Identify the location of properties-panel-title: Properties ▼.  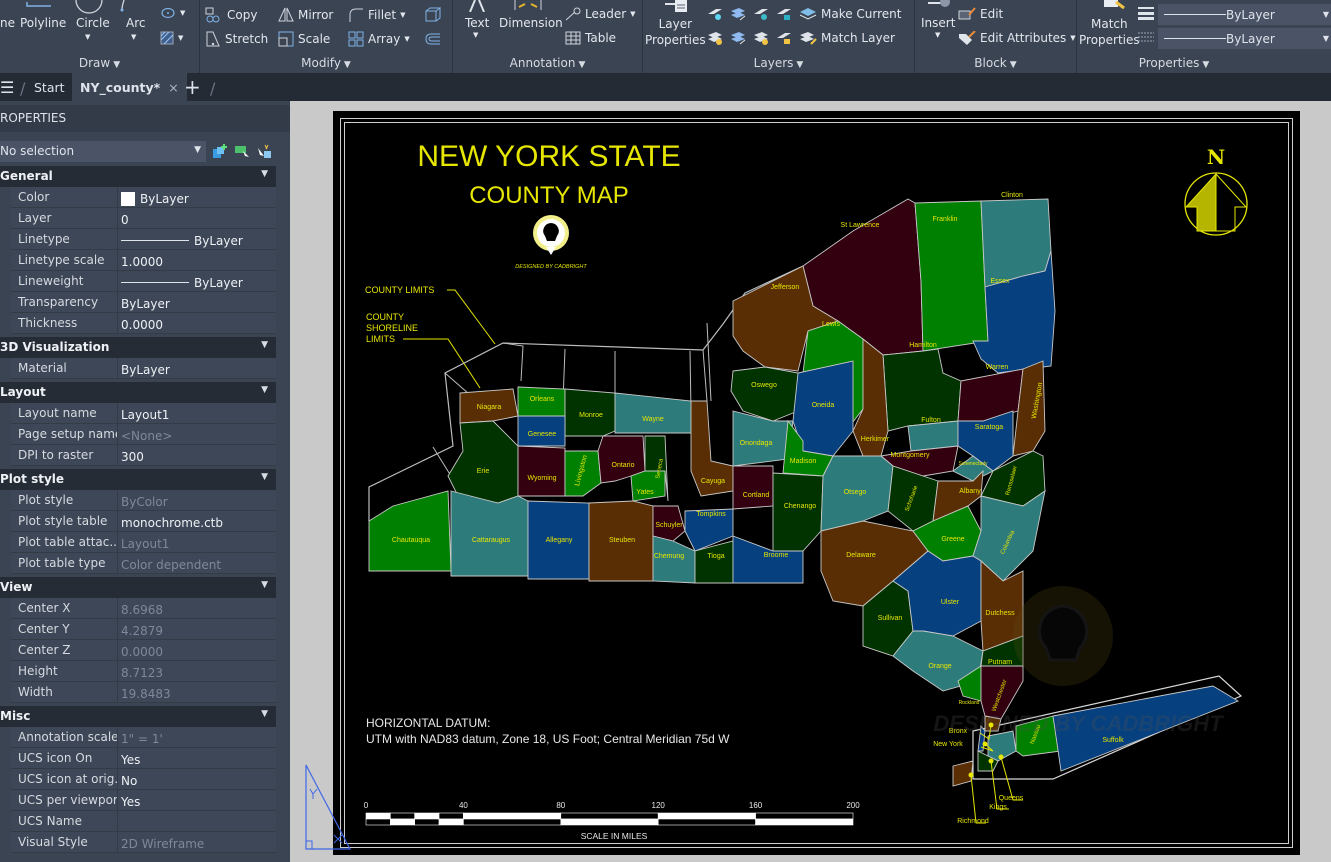
(1174, 63).